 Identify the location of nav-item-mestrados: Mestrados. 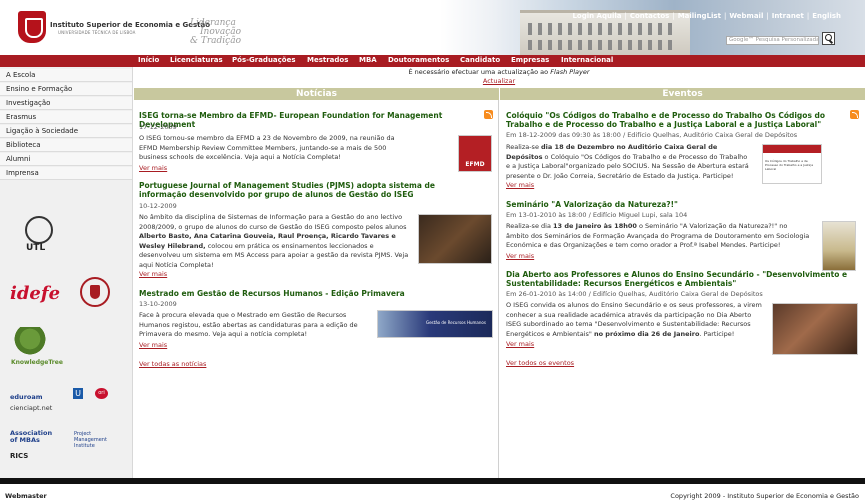
(327, 60).